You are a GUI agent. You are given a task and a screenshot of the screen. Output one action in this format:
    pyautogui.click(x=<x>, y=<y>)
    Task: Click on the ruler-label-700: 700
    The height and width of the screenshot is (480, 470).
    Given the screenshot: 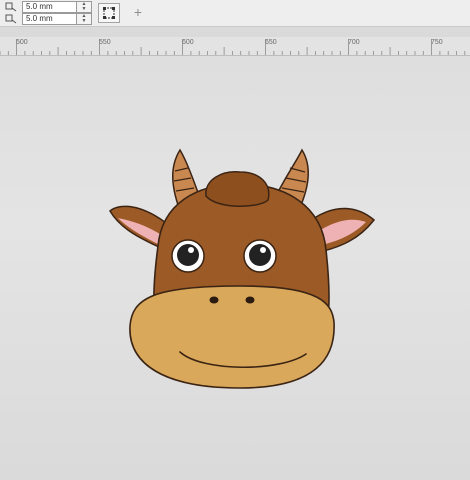 What is the action you would take?
    pyautogui.click(x=354, y=42)
    